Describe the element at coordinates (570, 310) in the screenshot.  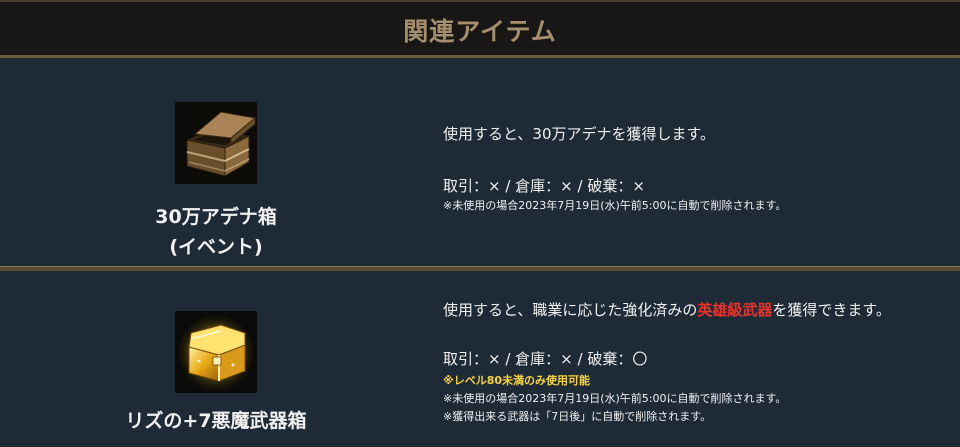
I see `description-text: 使用すると、職業に応じた強化済みの` at that location.